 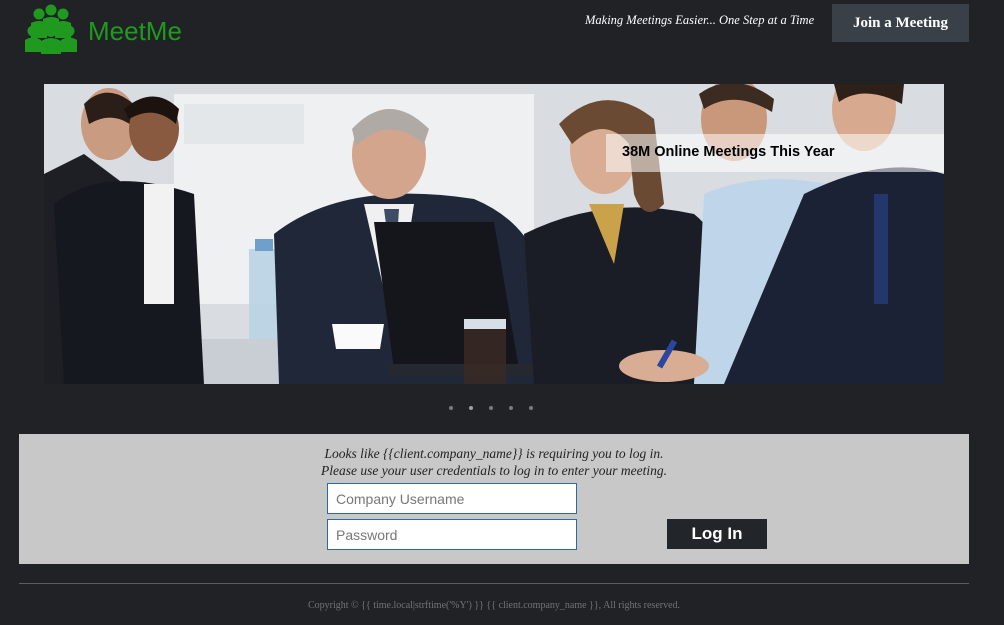 What do you see at coordinates (717, 534) in the screenshot?
I see `login-button: Log In` at bounding box center [717, 534].